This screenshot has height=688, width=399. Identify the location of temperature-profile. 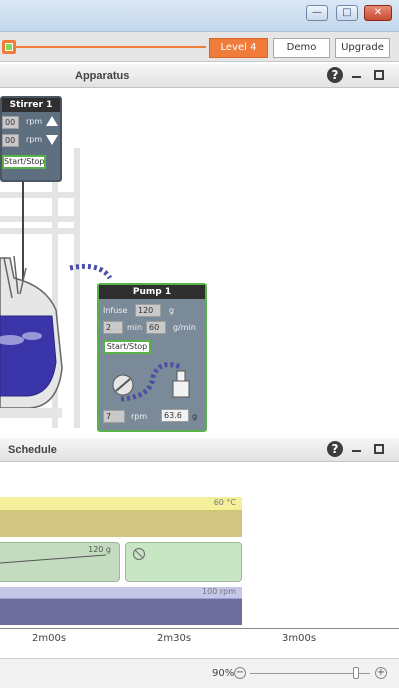
(121, 524).